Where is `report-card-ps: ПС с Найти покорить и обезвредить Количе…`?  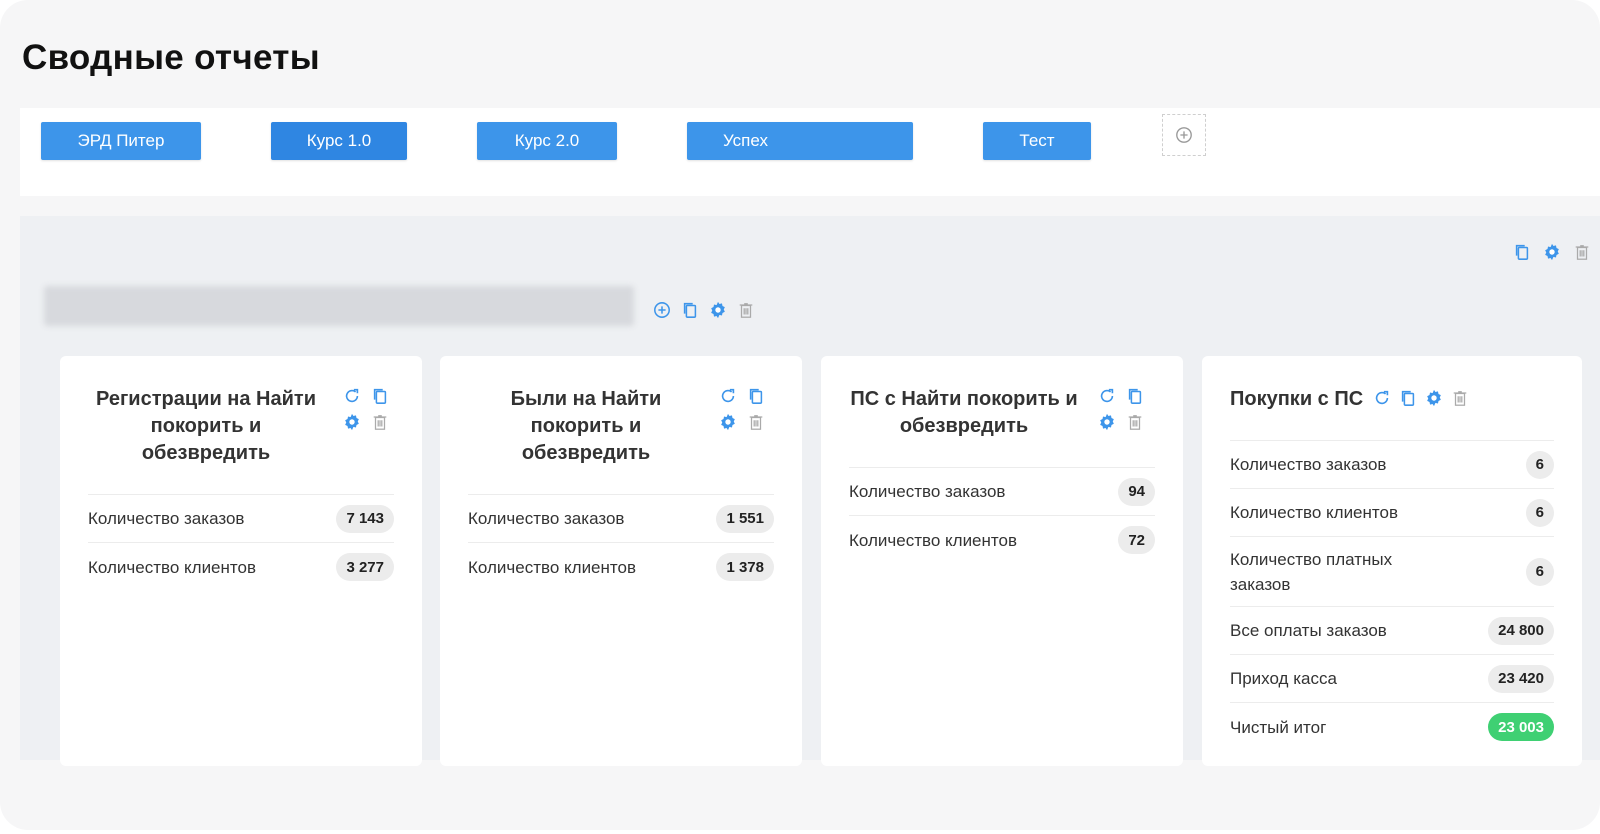
report-card-ps: ПС с Найти покорить и обезвредить Количе… is located at coordinates (1002, 561).